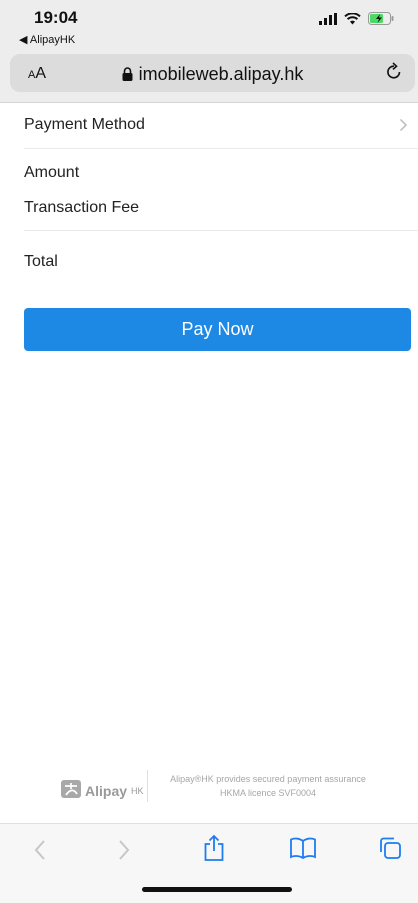 The image size is (418, 903). Describe the element at coordinates (127, 75) in the screenshot. I see `lock-icon` at that location.